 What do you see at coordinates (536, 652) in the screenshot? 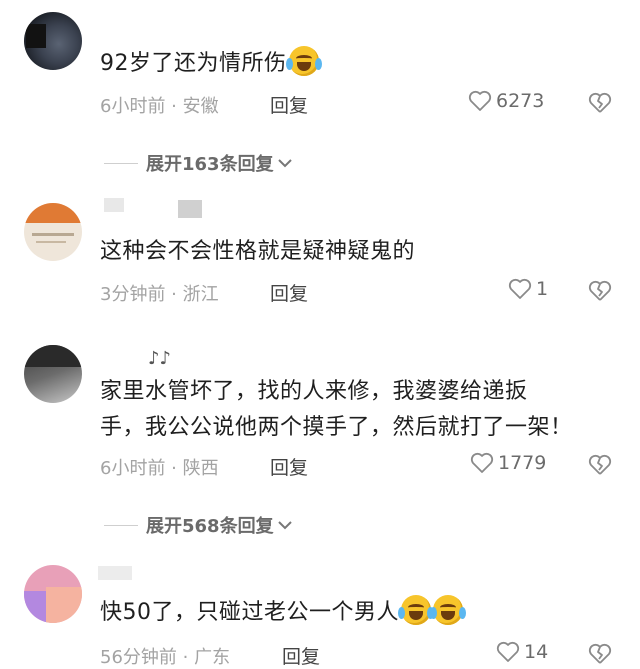
I see `like-count: 14` at bounding box center [536, 652].